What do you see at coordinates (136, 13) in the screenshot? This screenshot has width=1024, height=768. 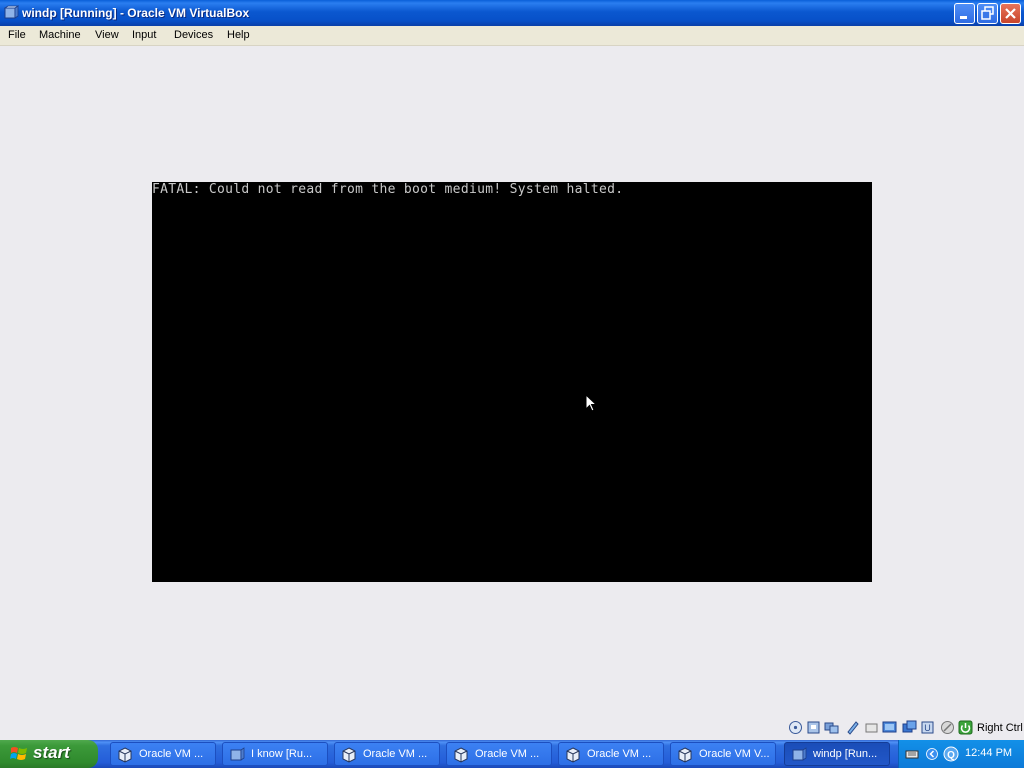 I see `window-title: windp [Running] - Oracle VM VirtualBox` at bounding box center [136, 13].